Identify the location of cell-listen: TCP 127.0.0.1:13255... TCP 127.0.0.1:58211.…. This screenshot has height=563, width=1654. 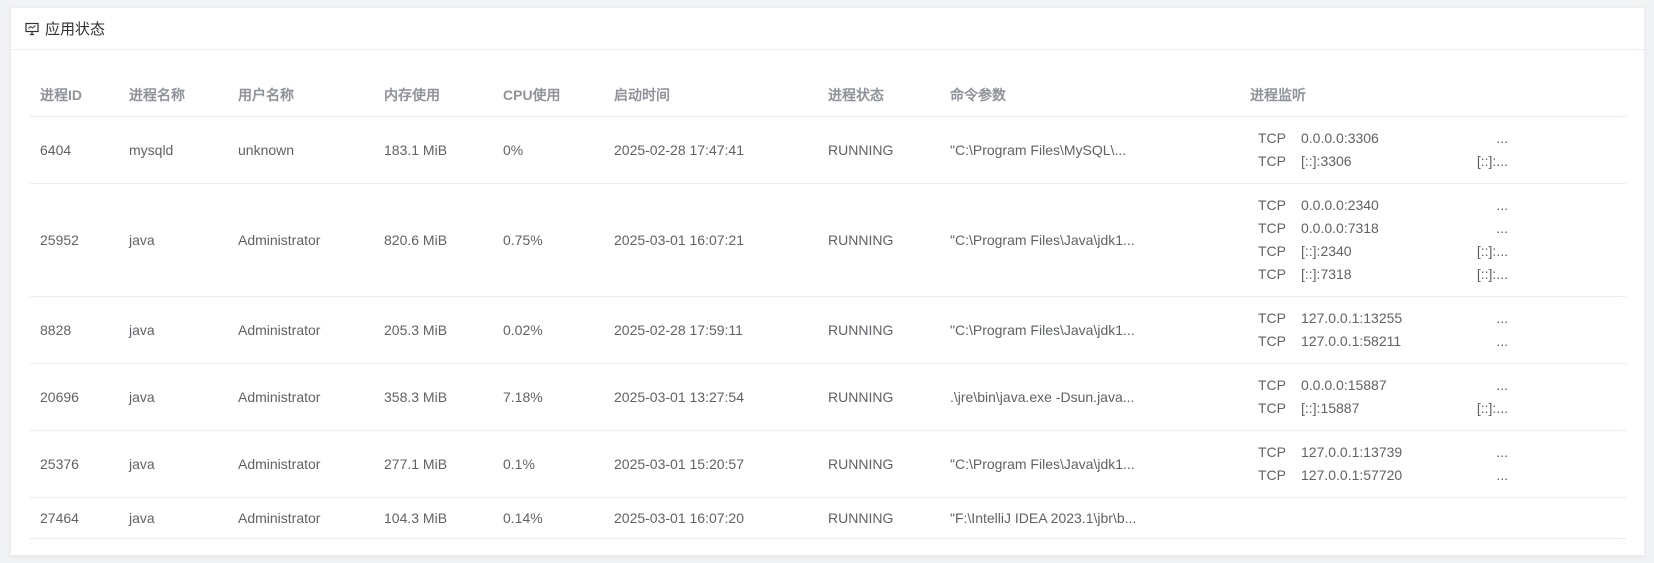
(1433, 330).